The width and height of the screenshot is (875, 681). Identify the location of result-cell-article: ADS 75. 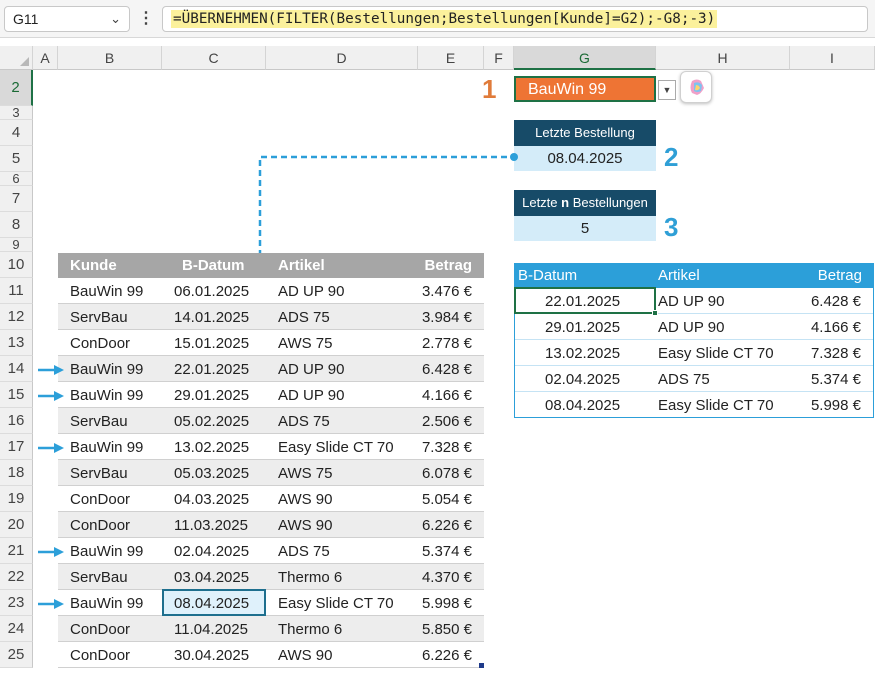
(684, 379).